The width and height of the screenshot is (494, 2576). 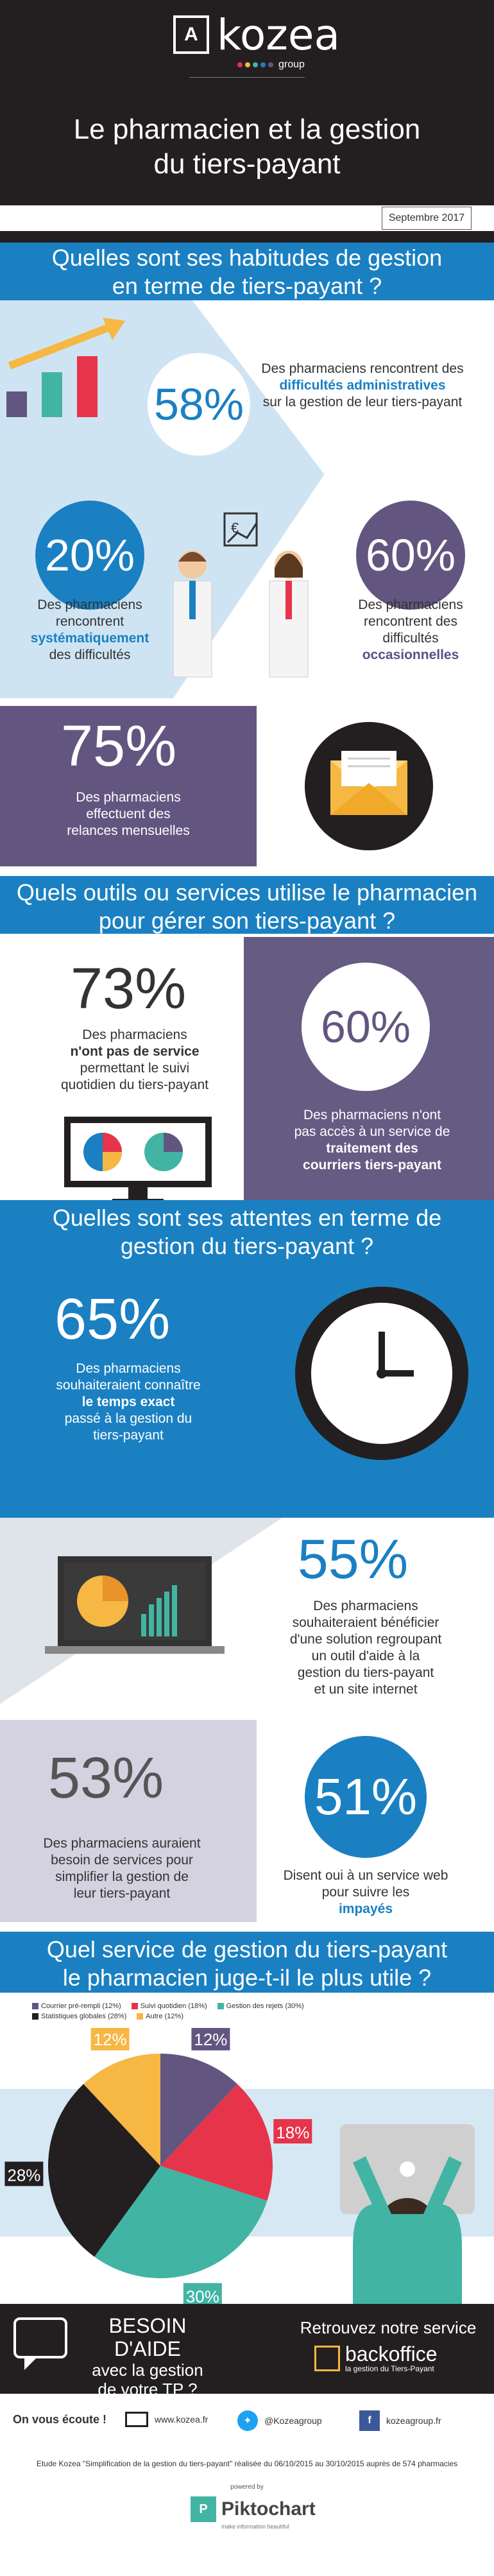 I want to click on logo-group: group, so click(x=291, y=64).